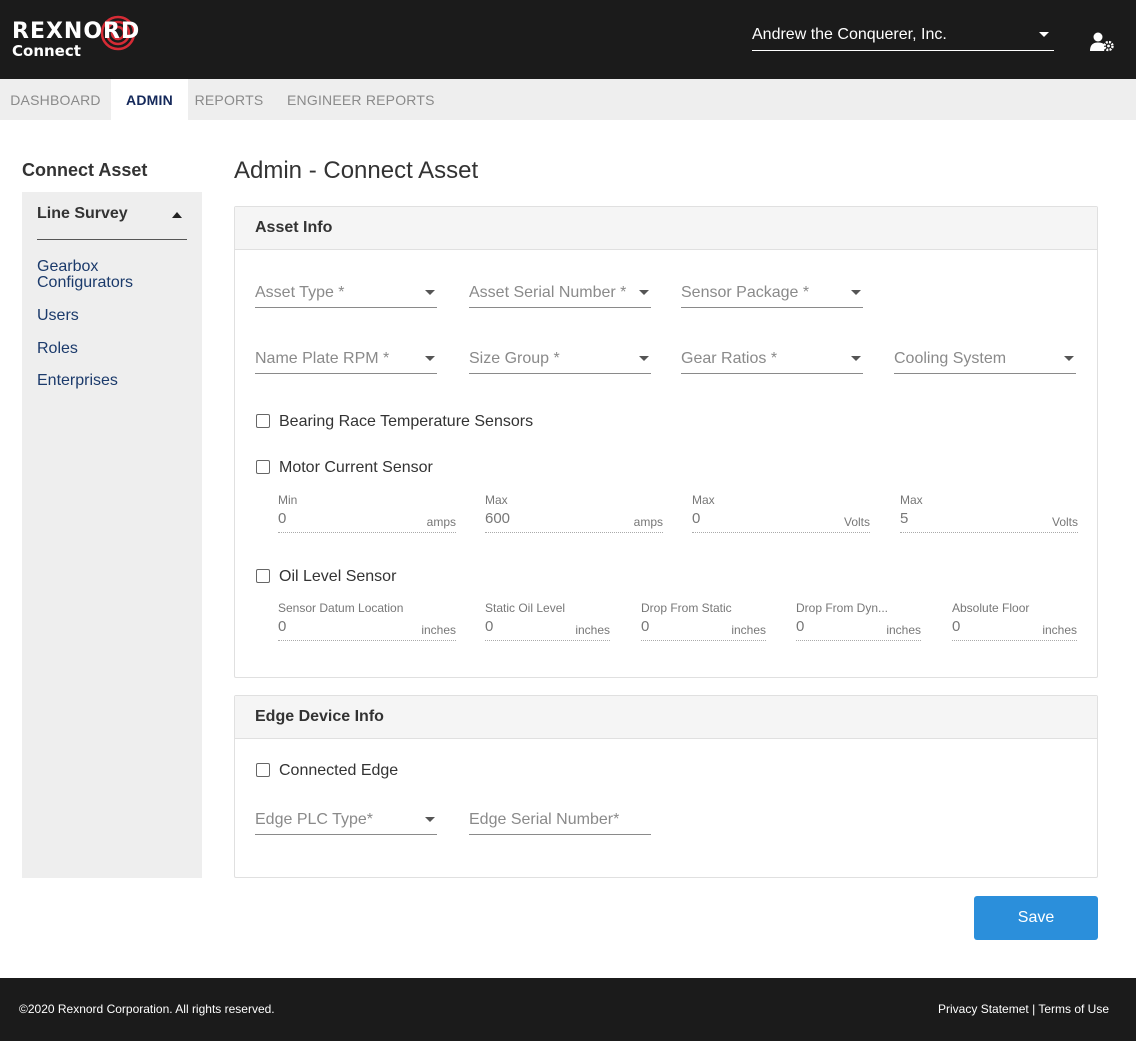  What do you see at coordinates (904, 518) in the screenshot?
I see `field-value: 5` at bounding box center [904, 518].